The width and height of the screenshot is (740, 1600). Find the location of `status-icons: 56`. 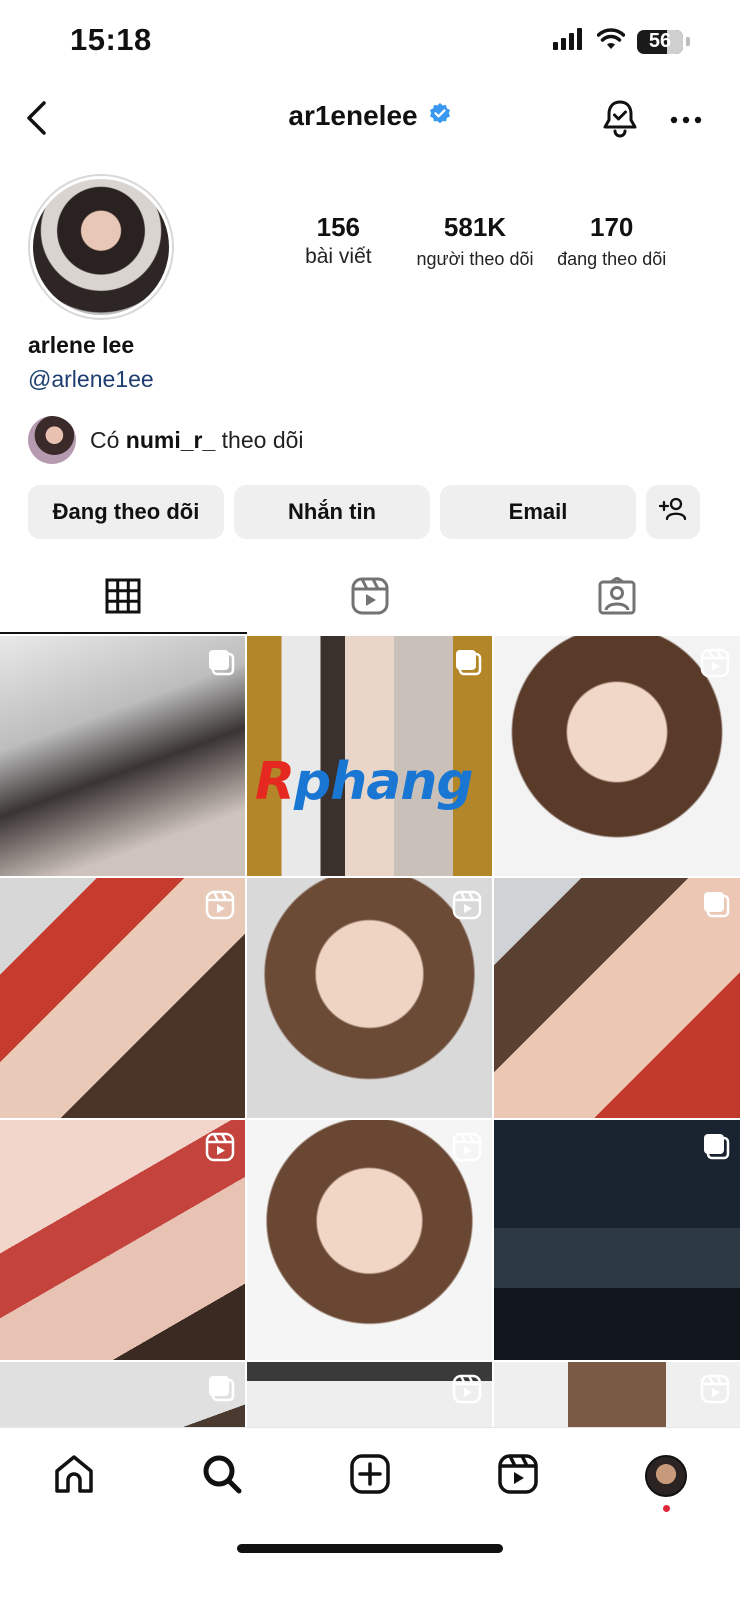

status-icons: 56 is located at coordinates (621, 41).